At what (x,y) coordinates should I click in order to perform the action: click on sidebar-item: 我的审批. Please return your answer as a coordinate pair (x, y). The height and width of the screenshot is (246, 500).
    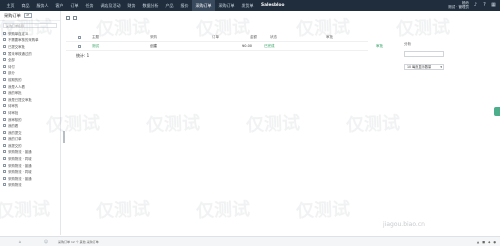
    Looking at the image, I should click on (31, 92).